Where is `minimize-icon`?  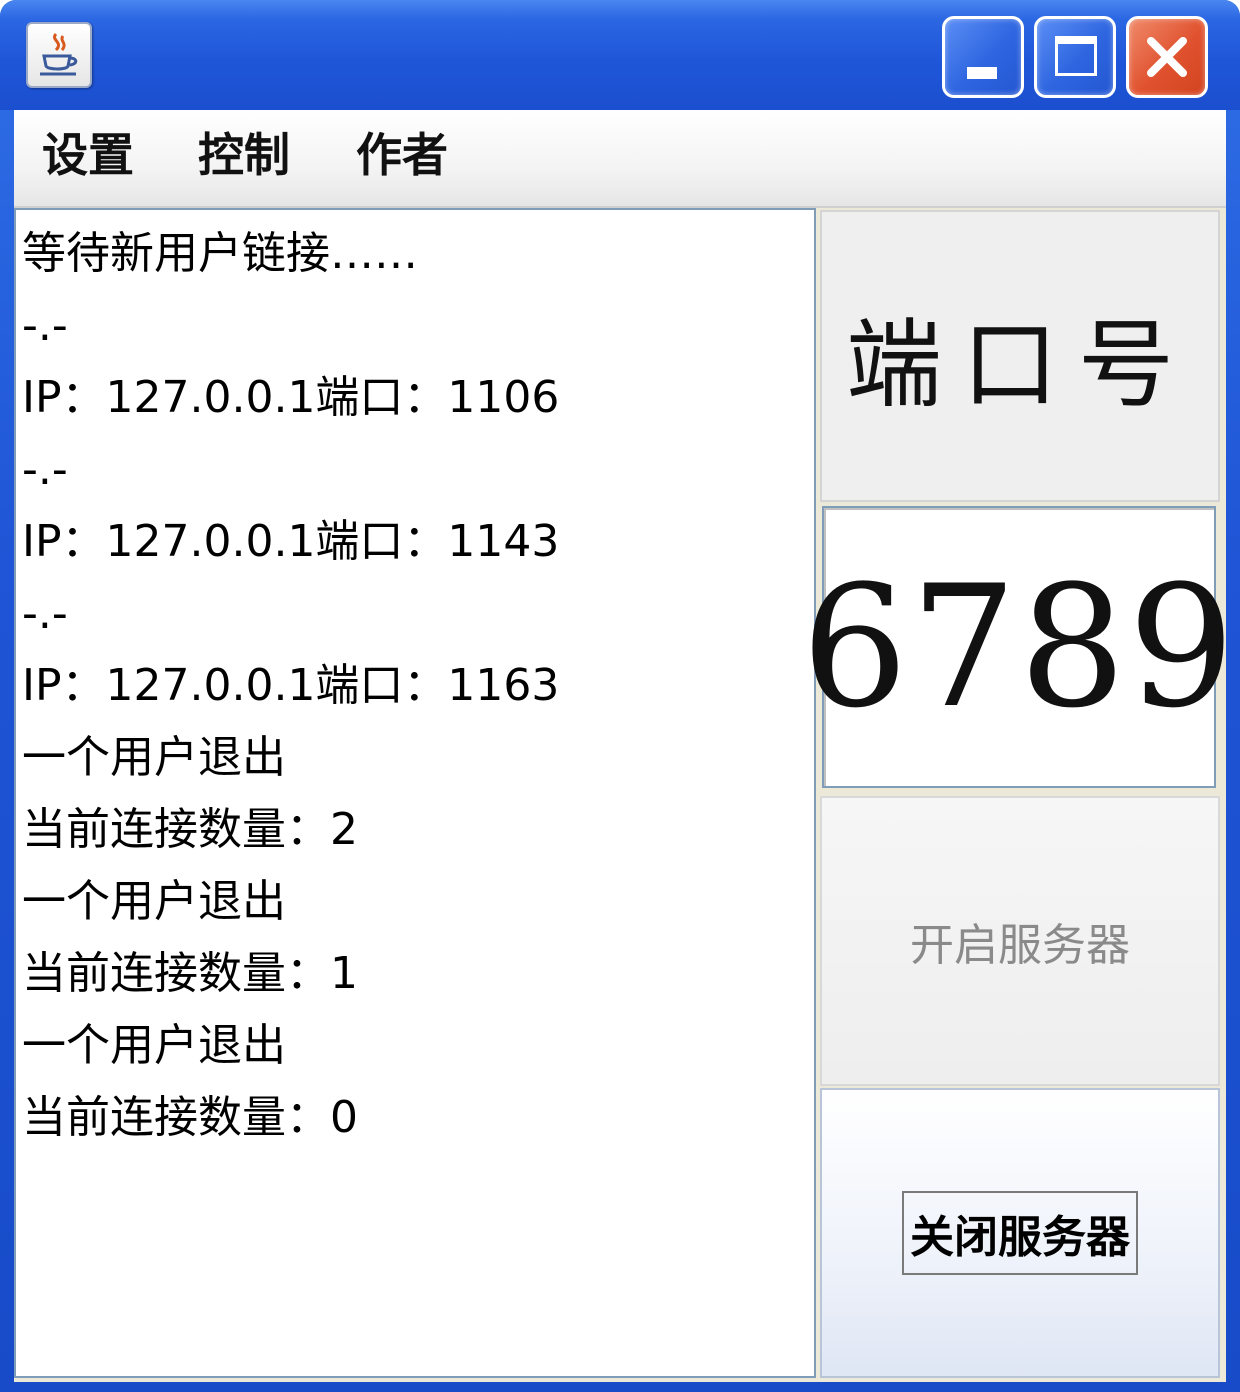 minimize-icon is located at coordinates (982, 73).